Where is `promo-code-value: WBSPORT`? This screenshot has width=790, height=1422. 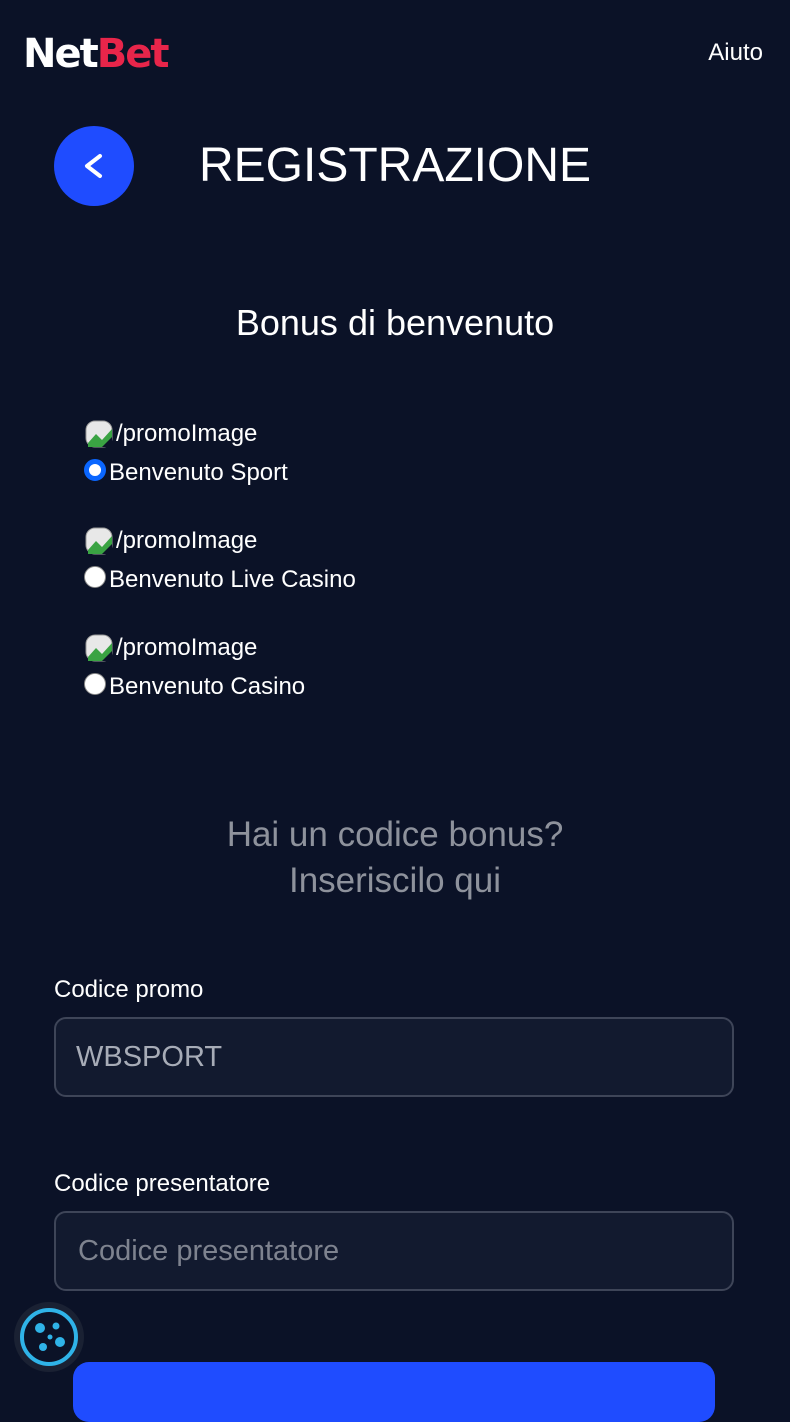 promo-code-value: WBSPORT is located at coordinates (149, 1056).